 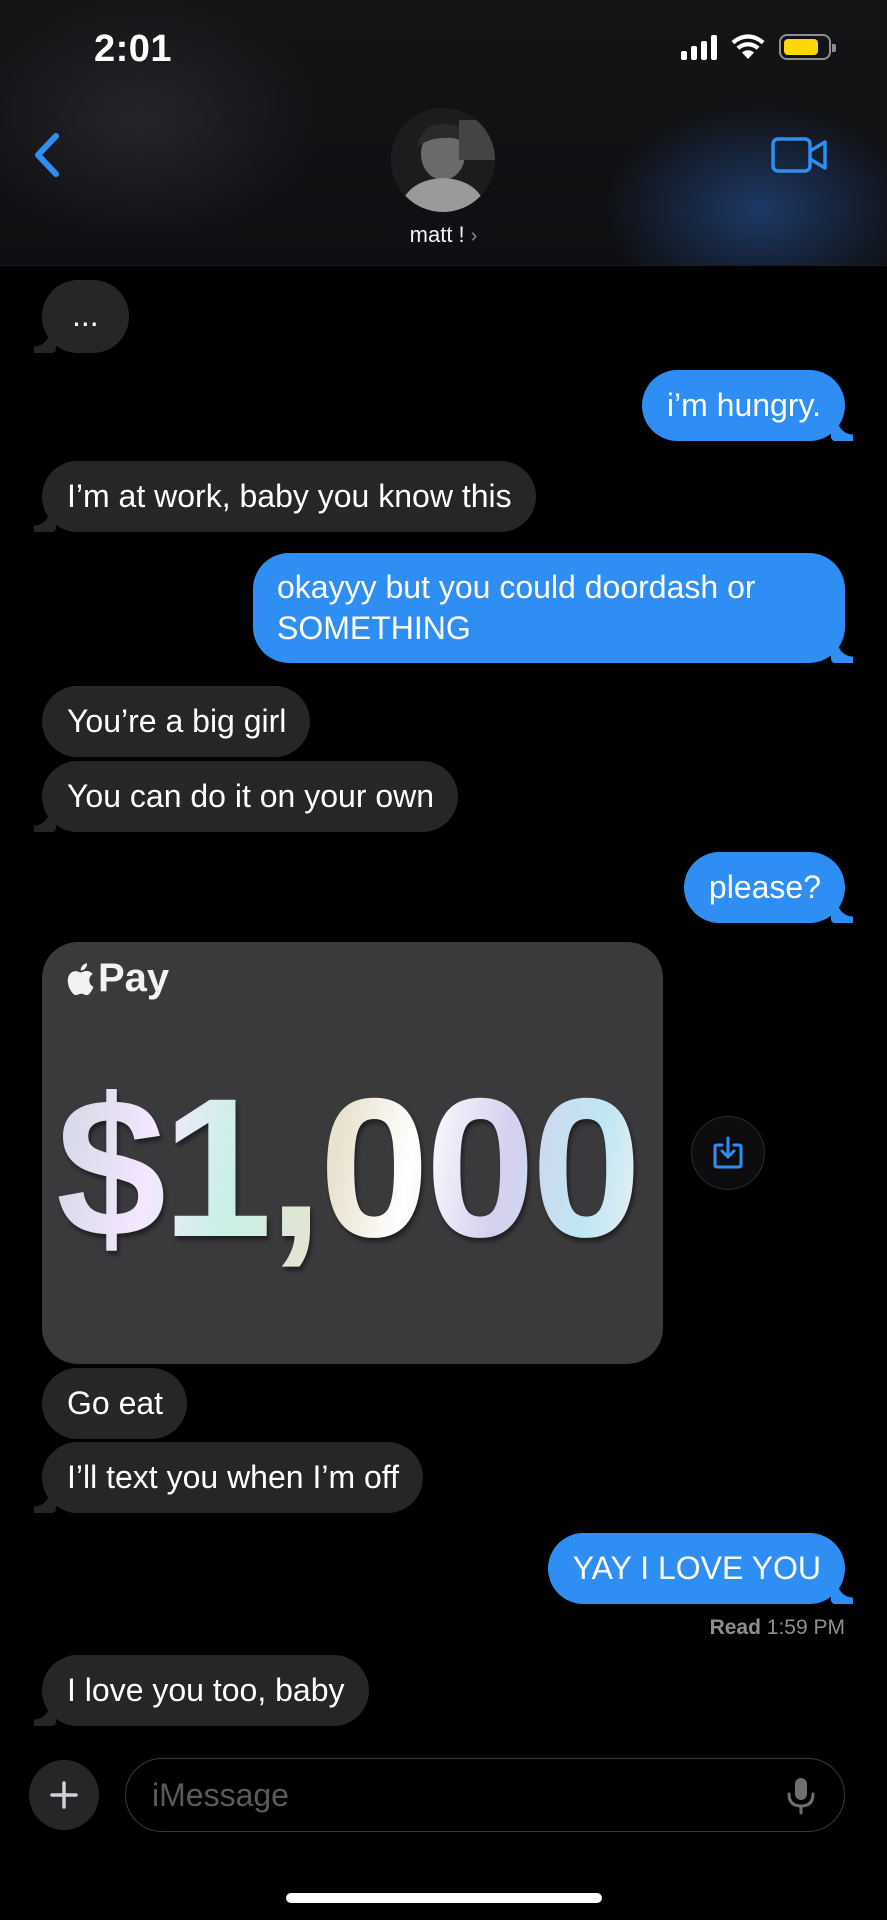 I want to click on chevron-right-icon: ›, so click(x=474, y=236).